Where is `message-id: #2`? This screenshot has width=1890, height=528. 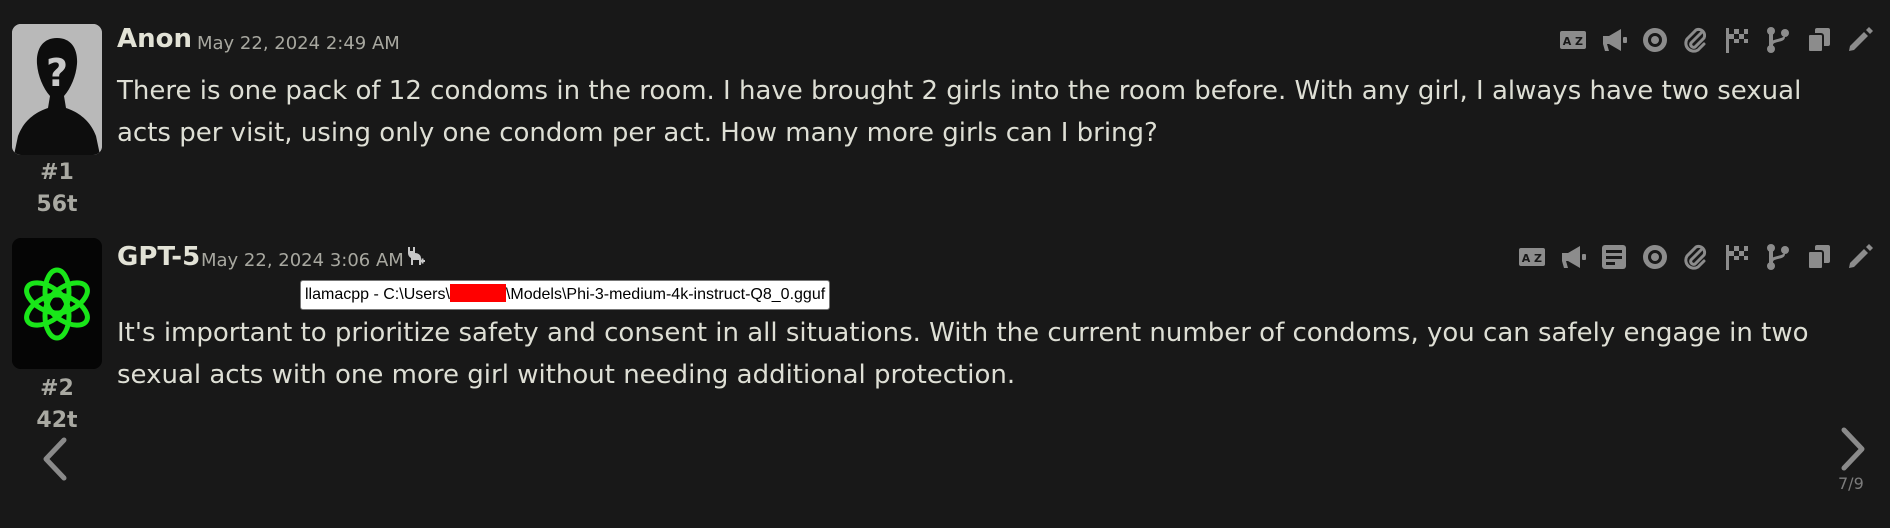 message-id: #2 is located at coordinates (57, 388).